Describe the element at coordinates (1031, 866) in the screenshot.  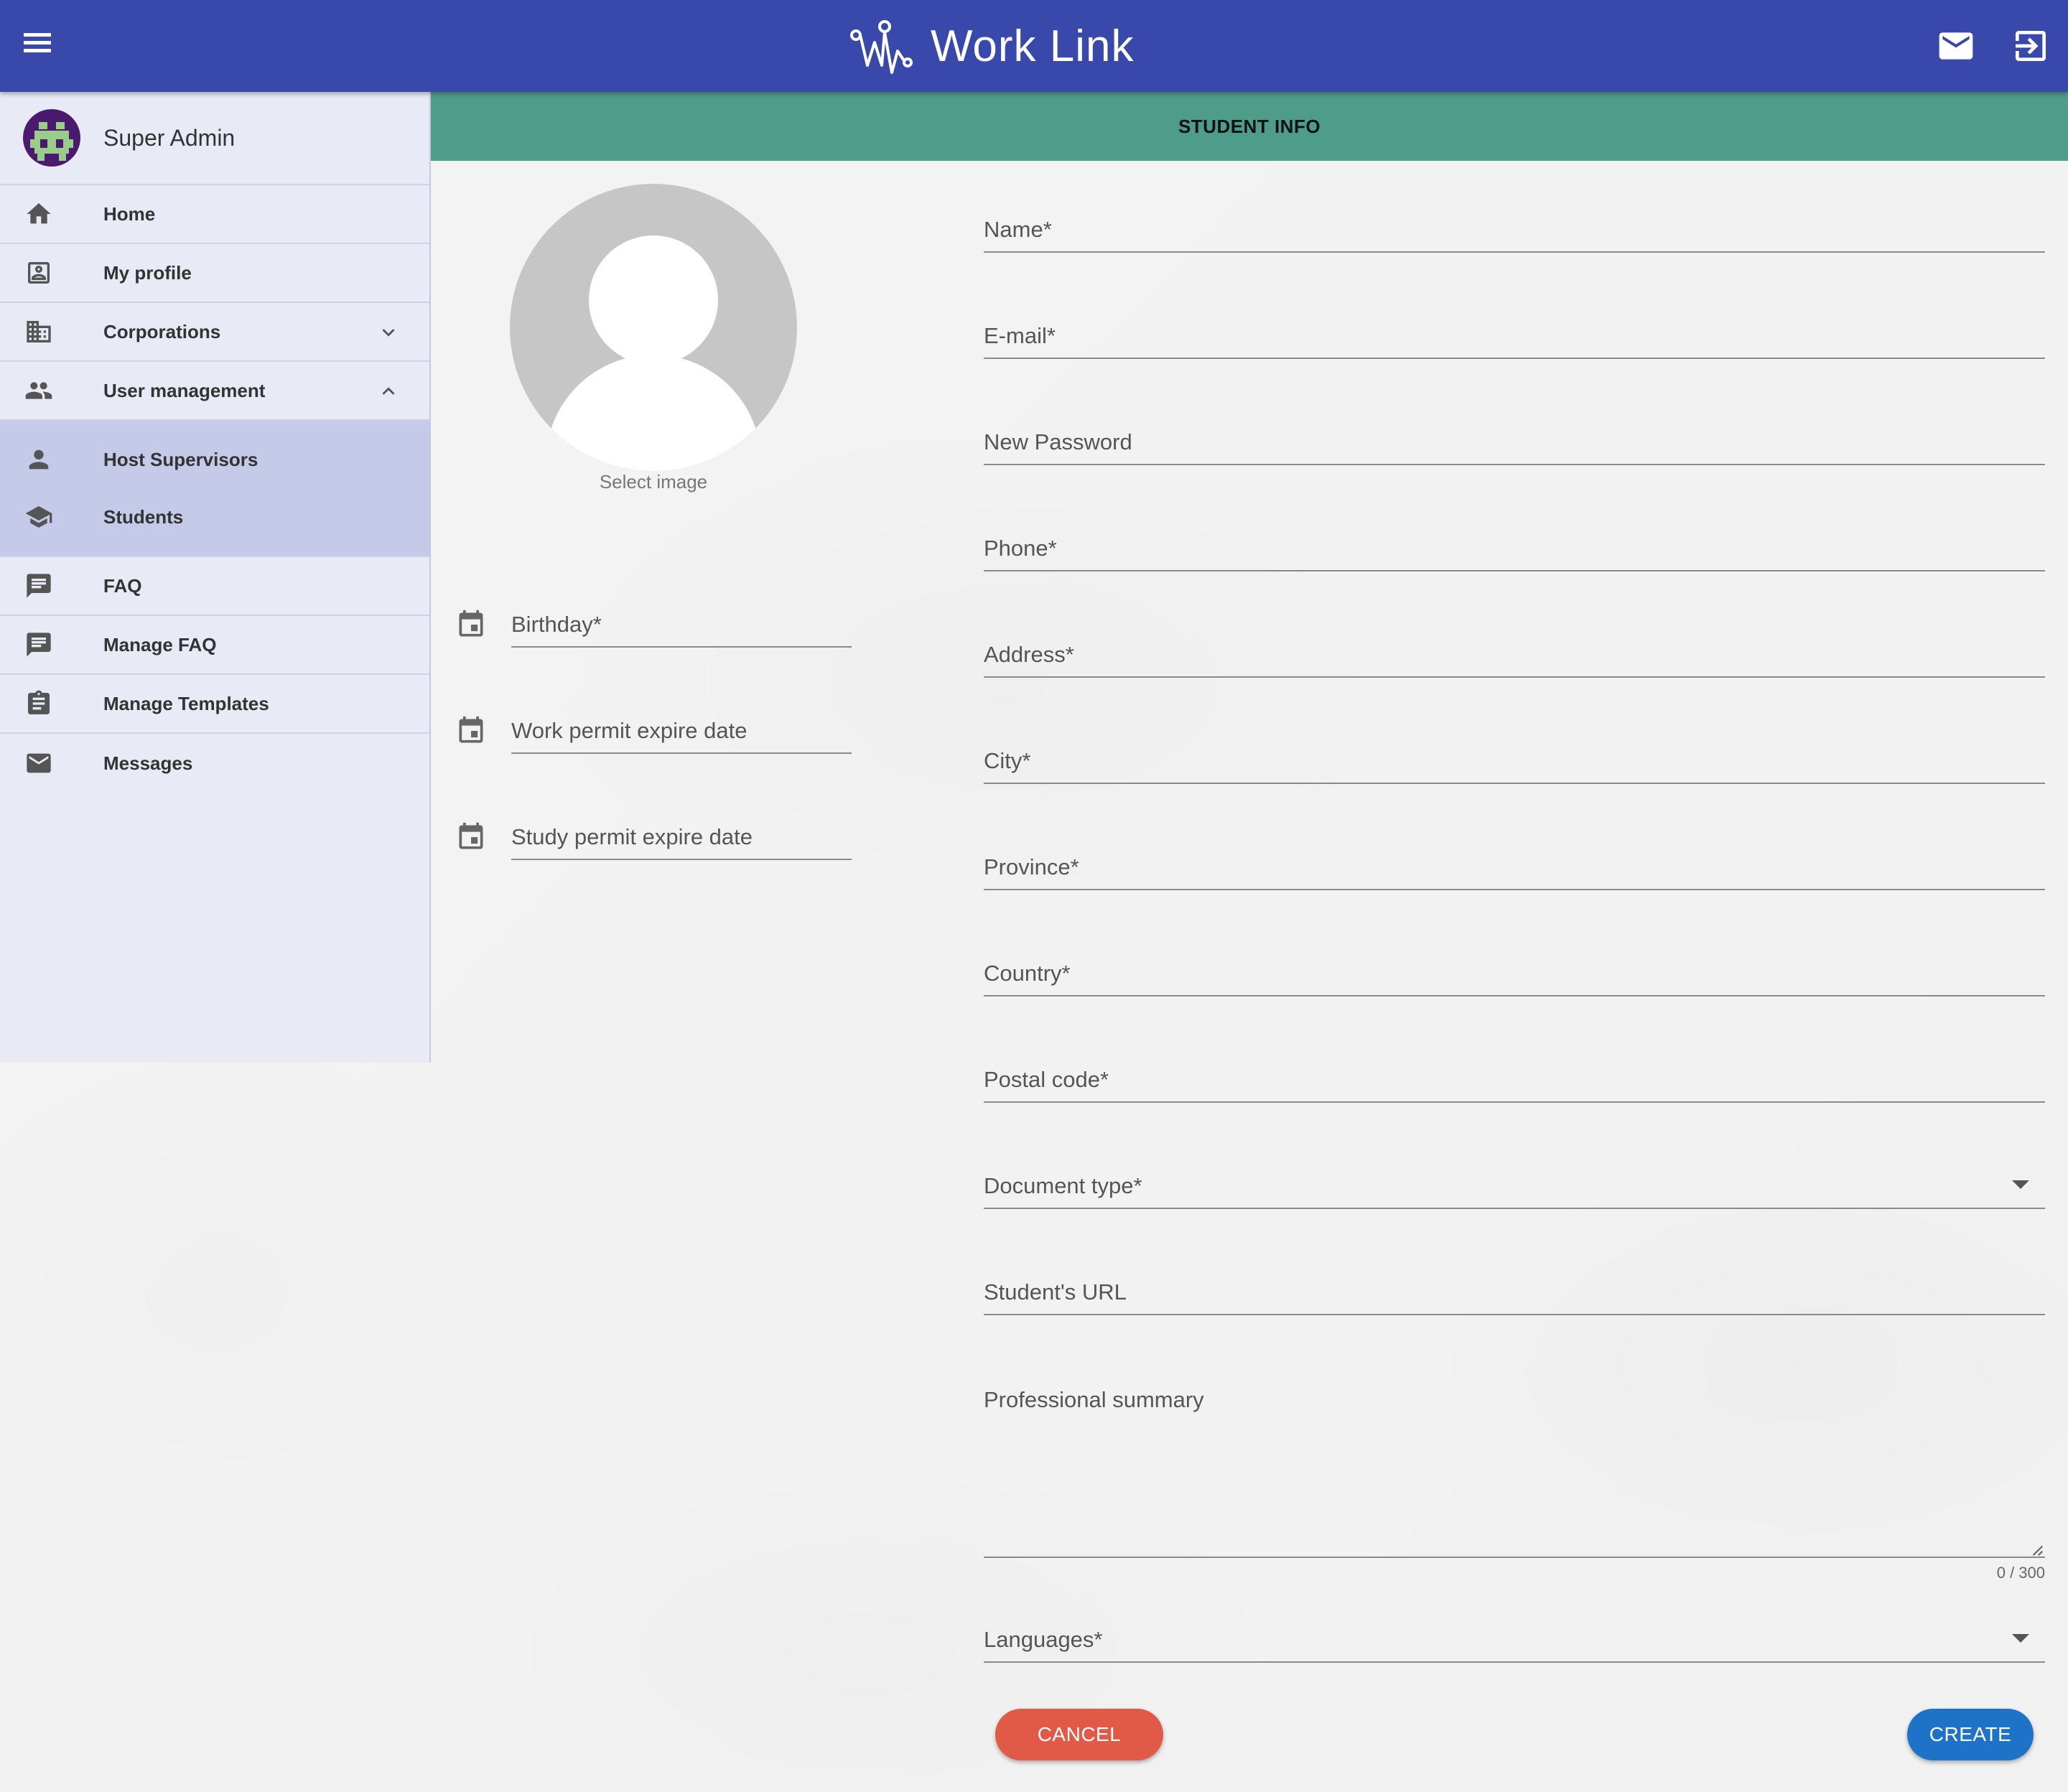
I see `province-label: Province*` at that location.